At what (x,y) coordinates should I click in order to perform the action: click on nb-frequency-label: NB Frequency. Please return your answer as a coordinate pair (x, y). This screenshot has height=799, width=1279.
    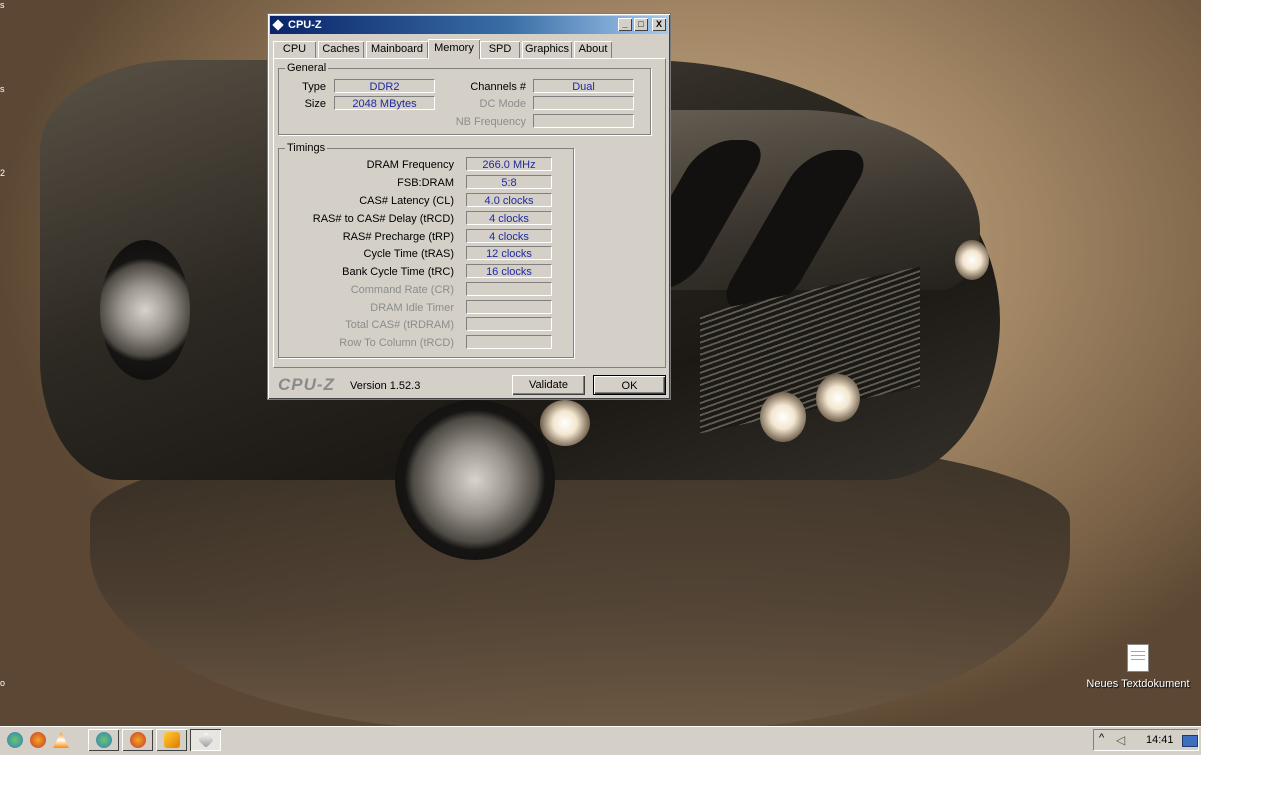
    Looking at the image, I should click on (490, 122).